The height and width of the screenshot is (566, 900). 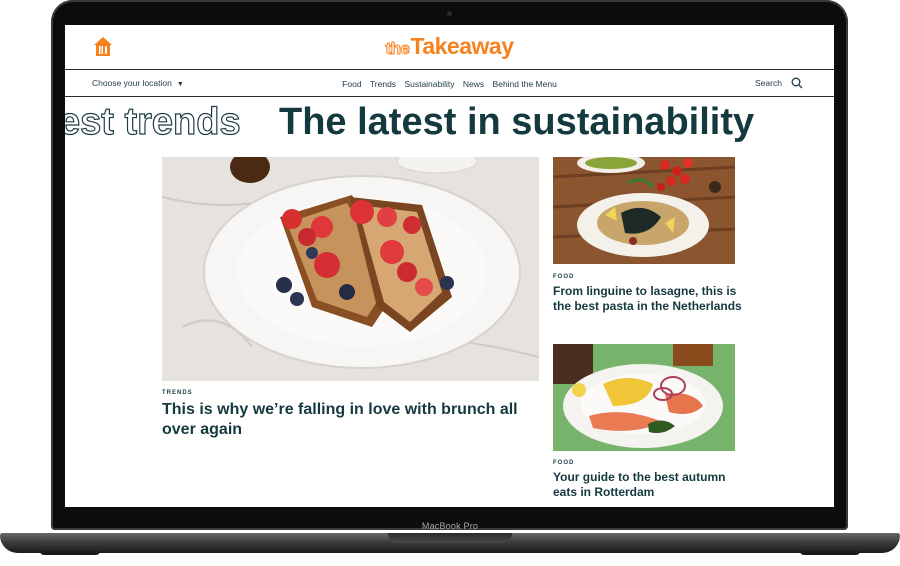 I want to click on site-header: theTakeaway, so click(x=449, y=47).